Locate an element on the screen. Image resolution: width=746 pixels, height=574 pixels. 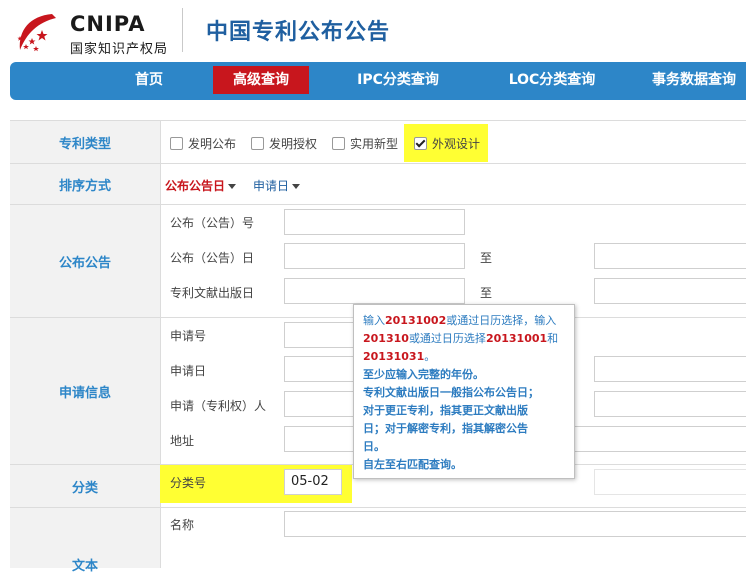
publication-number-input is located at coordinates (374, 222).